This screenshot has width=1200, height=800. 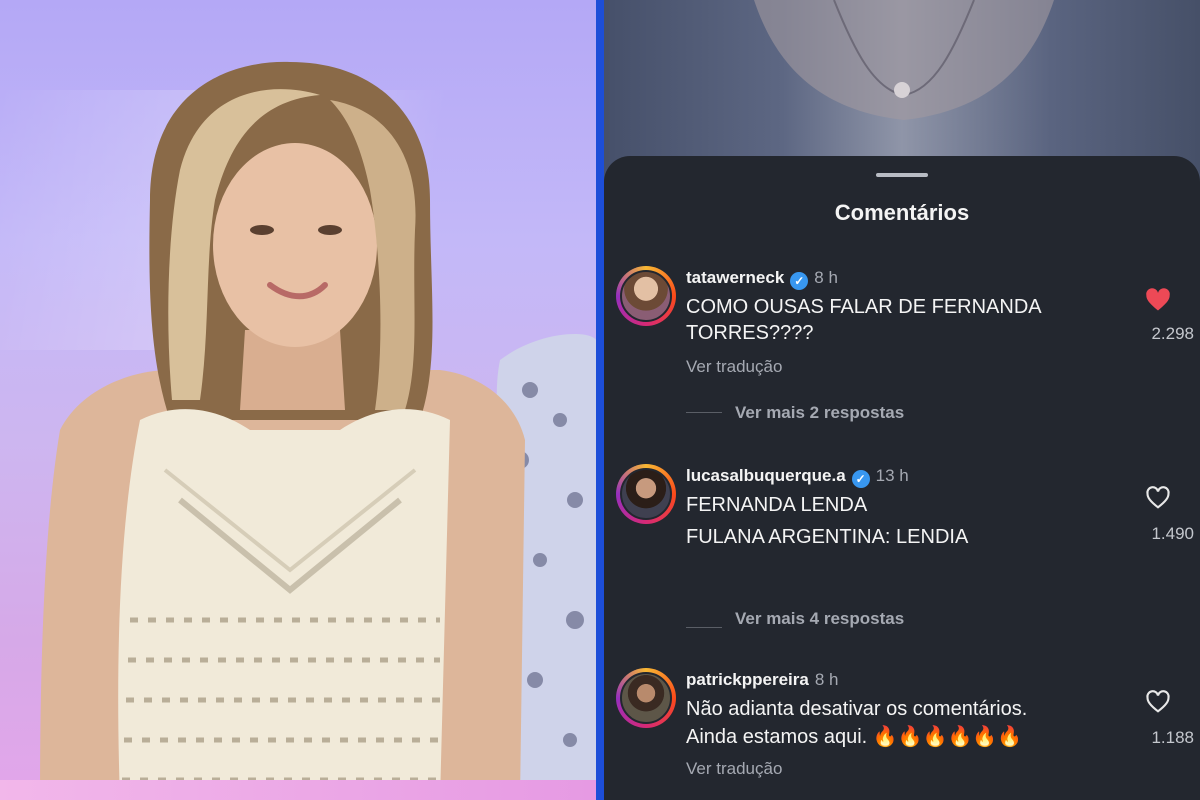 I want to click on like-count: 1.188, so click(x=1172, y=737).